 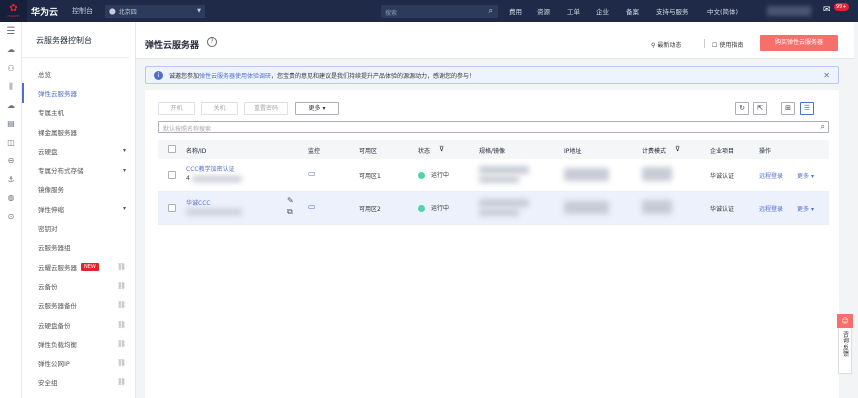 What do you see at coordinates (722, 209) in the screenshot?
I see `enterprise-project: 华诚认证` at bounding box center [722, 209].